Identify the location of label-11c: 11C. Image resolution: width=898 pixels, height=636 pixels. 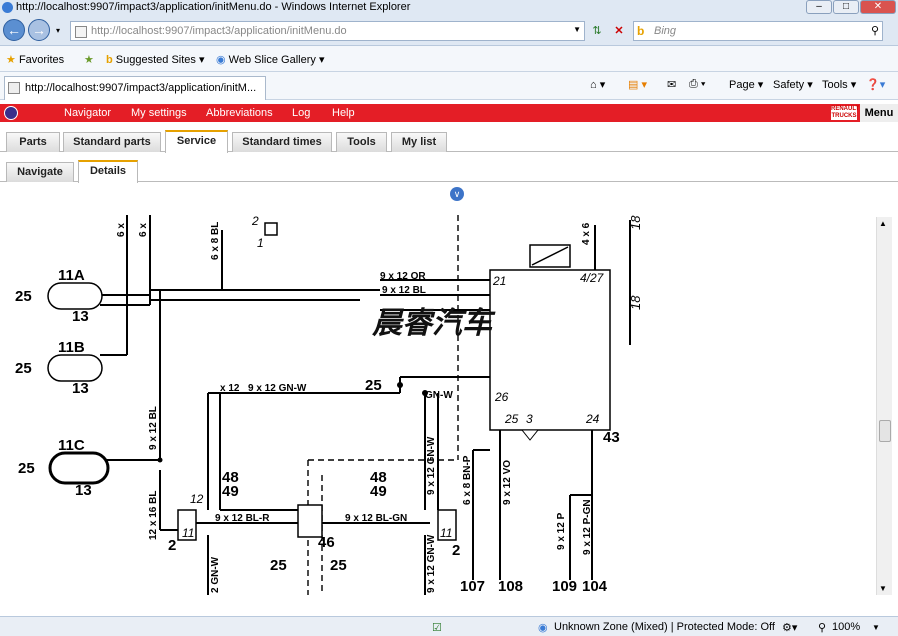
(71, 445).